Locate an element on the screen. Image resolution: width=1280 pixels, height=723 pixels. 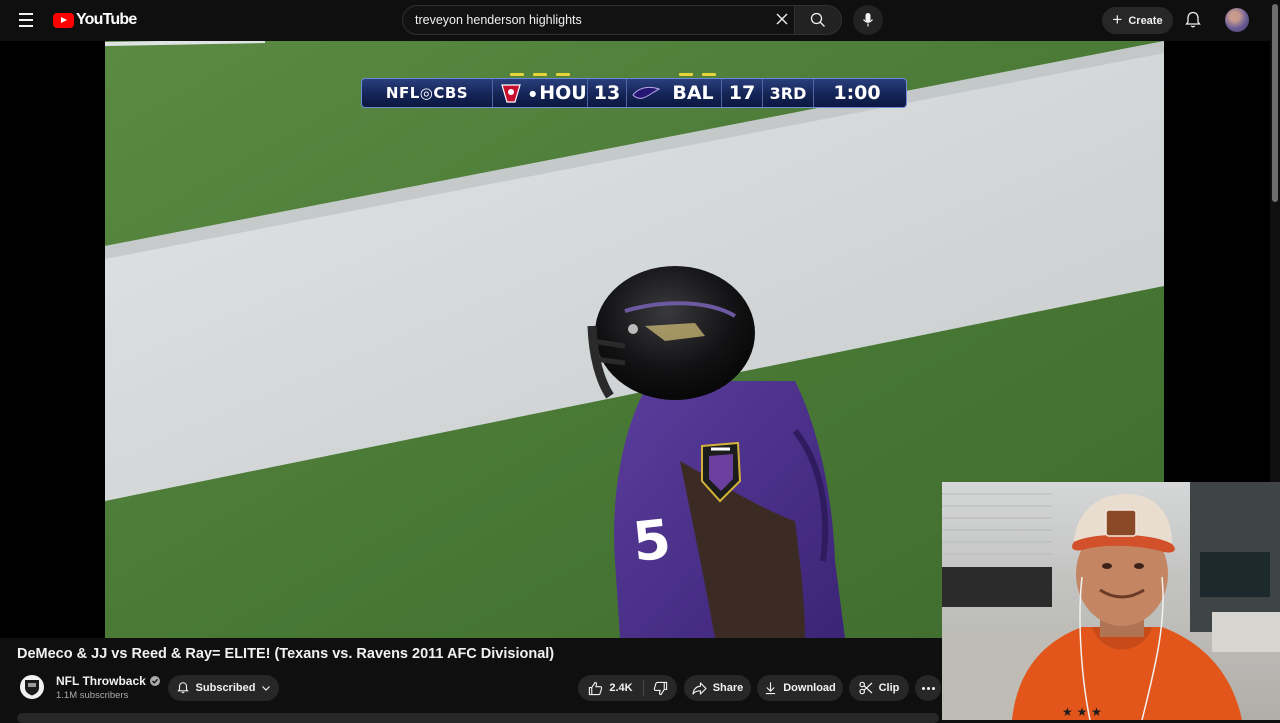
channel-avatar is located at coordinates (32, 687).